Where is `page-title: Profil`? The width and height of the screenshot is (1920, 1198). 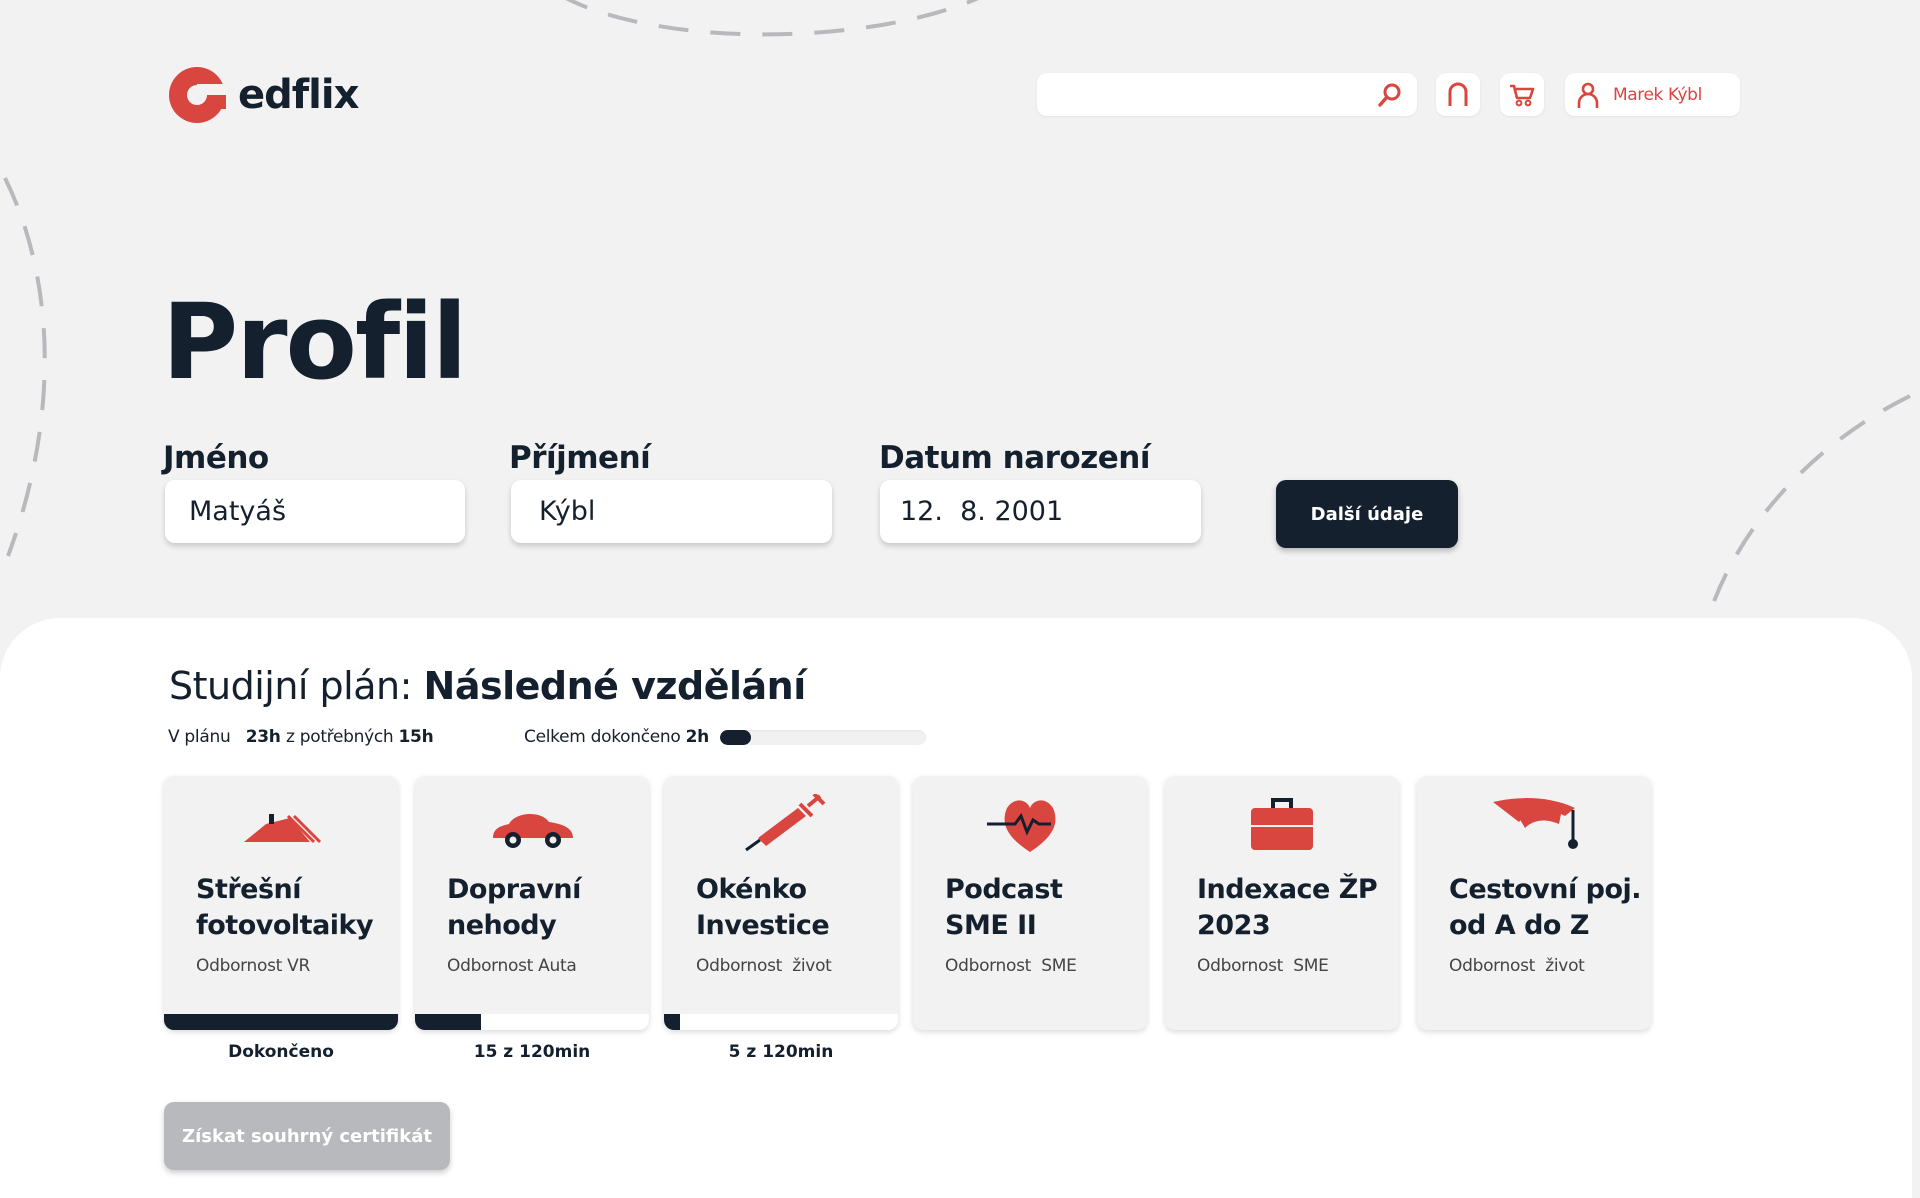
page-title: Profil is located at coordinates (315, 342).